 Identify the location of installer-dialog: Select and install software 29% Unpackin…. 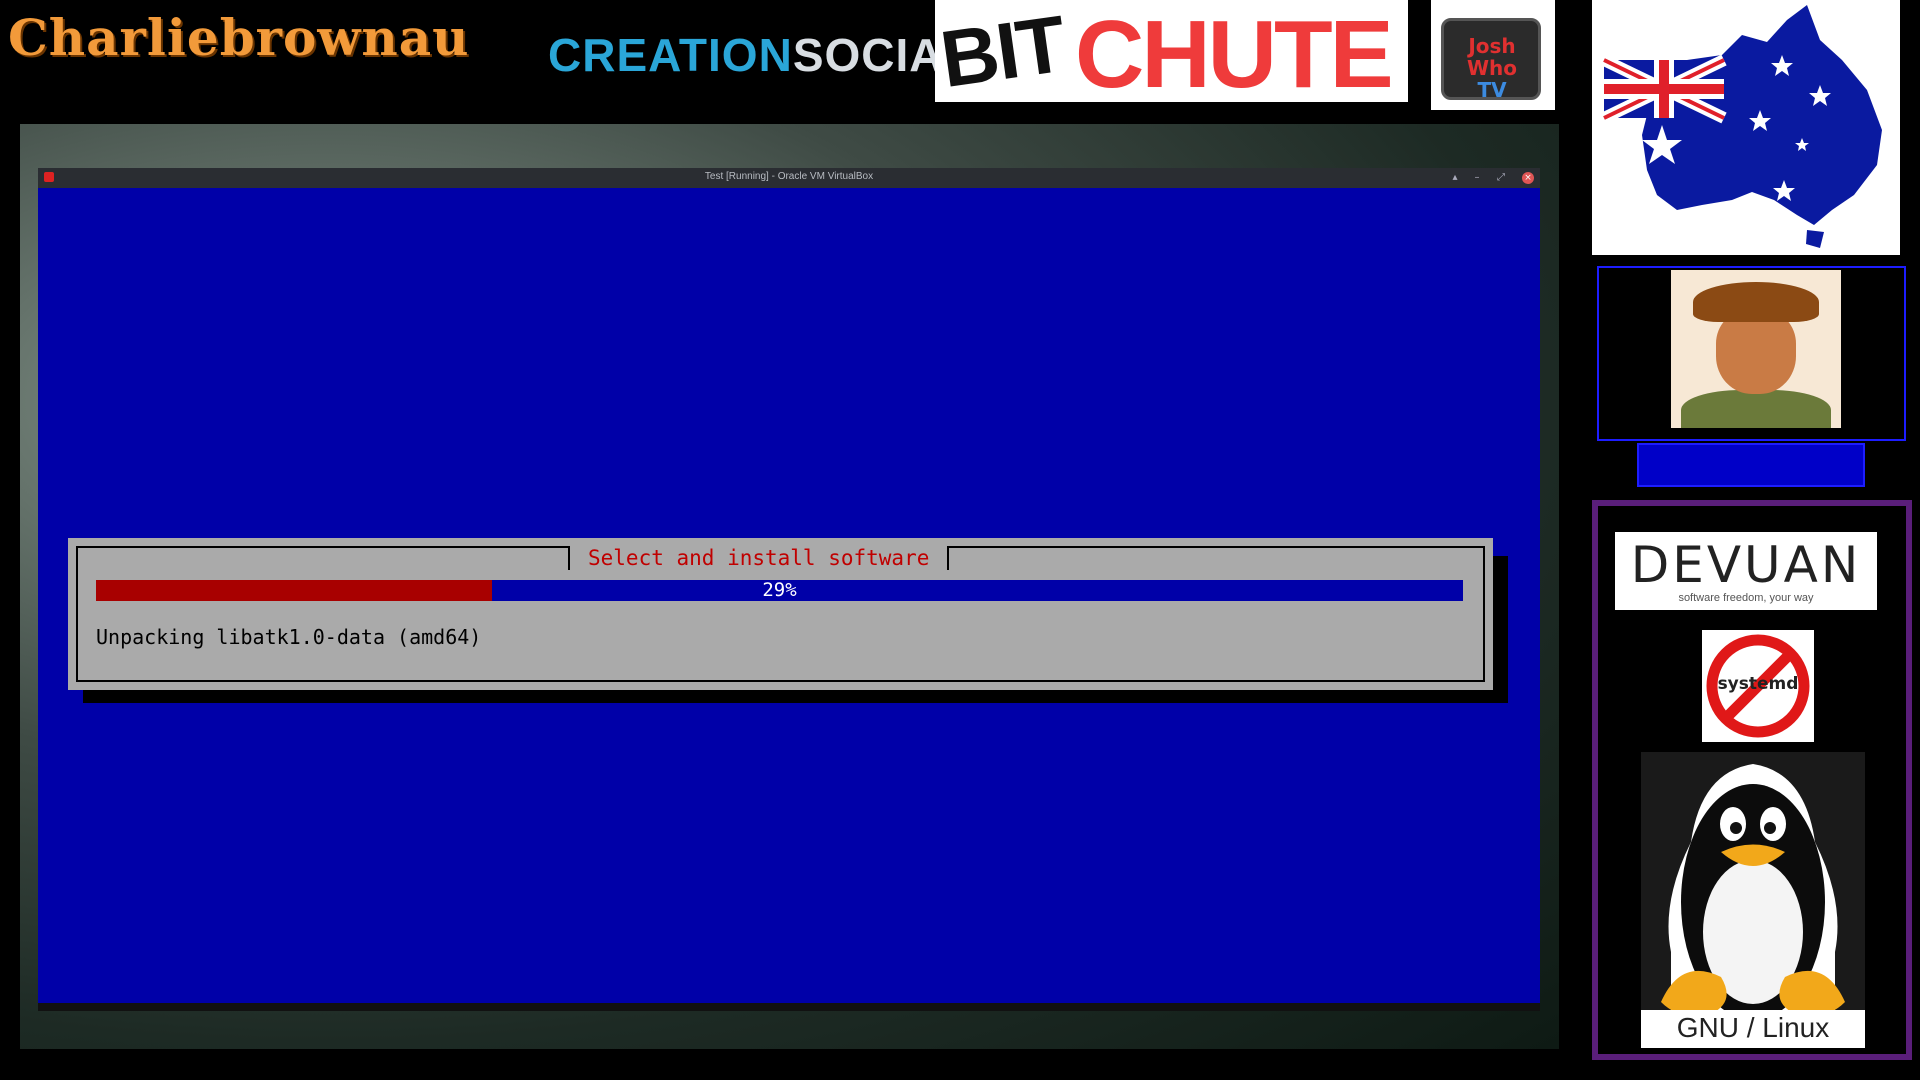
(780, 614).